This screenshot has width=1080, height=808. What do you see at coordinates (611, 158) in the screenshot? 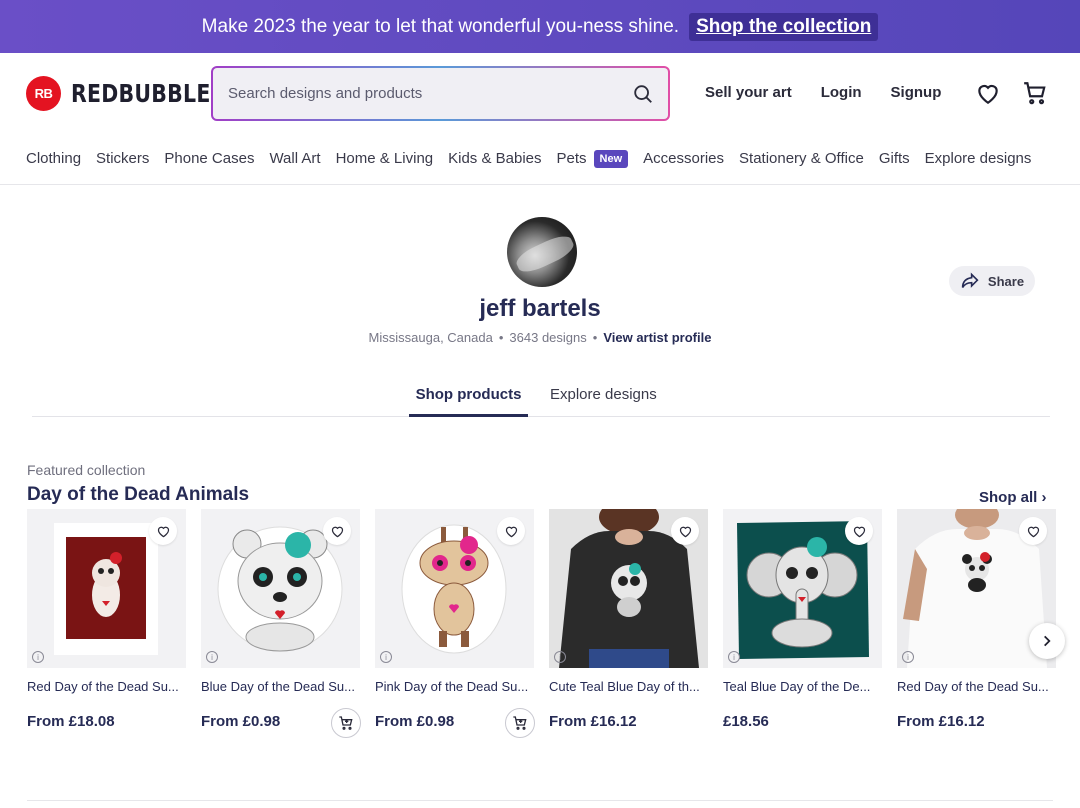
I see `new-badge: New` at bounding box center [611, 158].